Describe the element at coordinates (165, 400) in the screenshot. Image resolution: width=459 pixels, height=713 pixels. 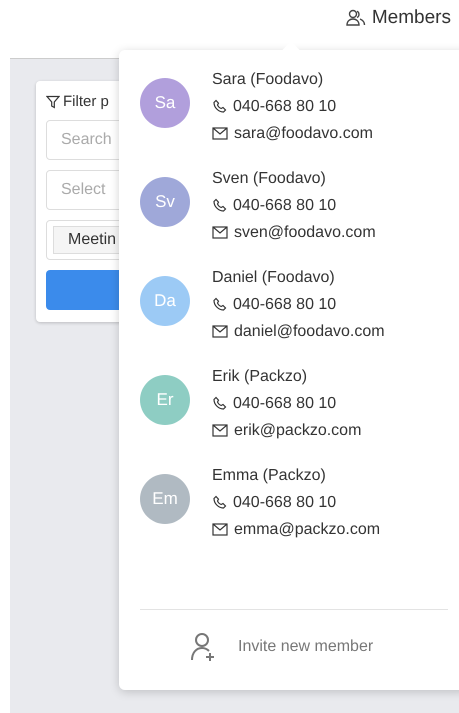
I see `avatar-initials: Er` at that location.